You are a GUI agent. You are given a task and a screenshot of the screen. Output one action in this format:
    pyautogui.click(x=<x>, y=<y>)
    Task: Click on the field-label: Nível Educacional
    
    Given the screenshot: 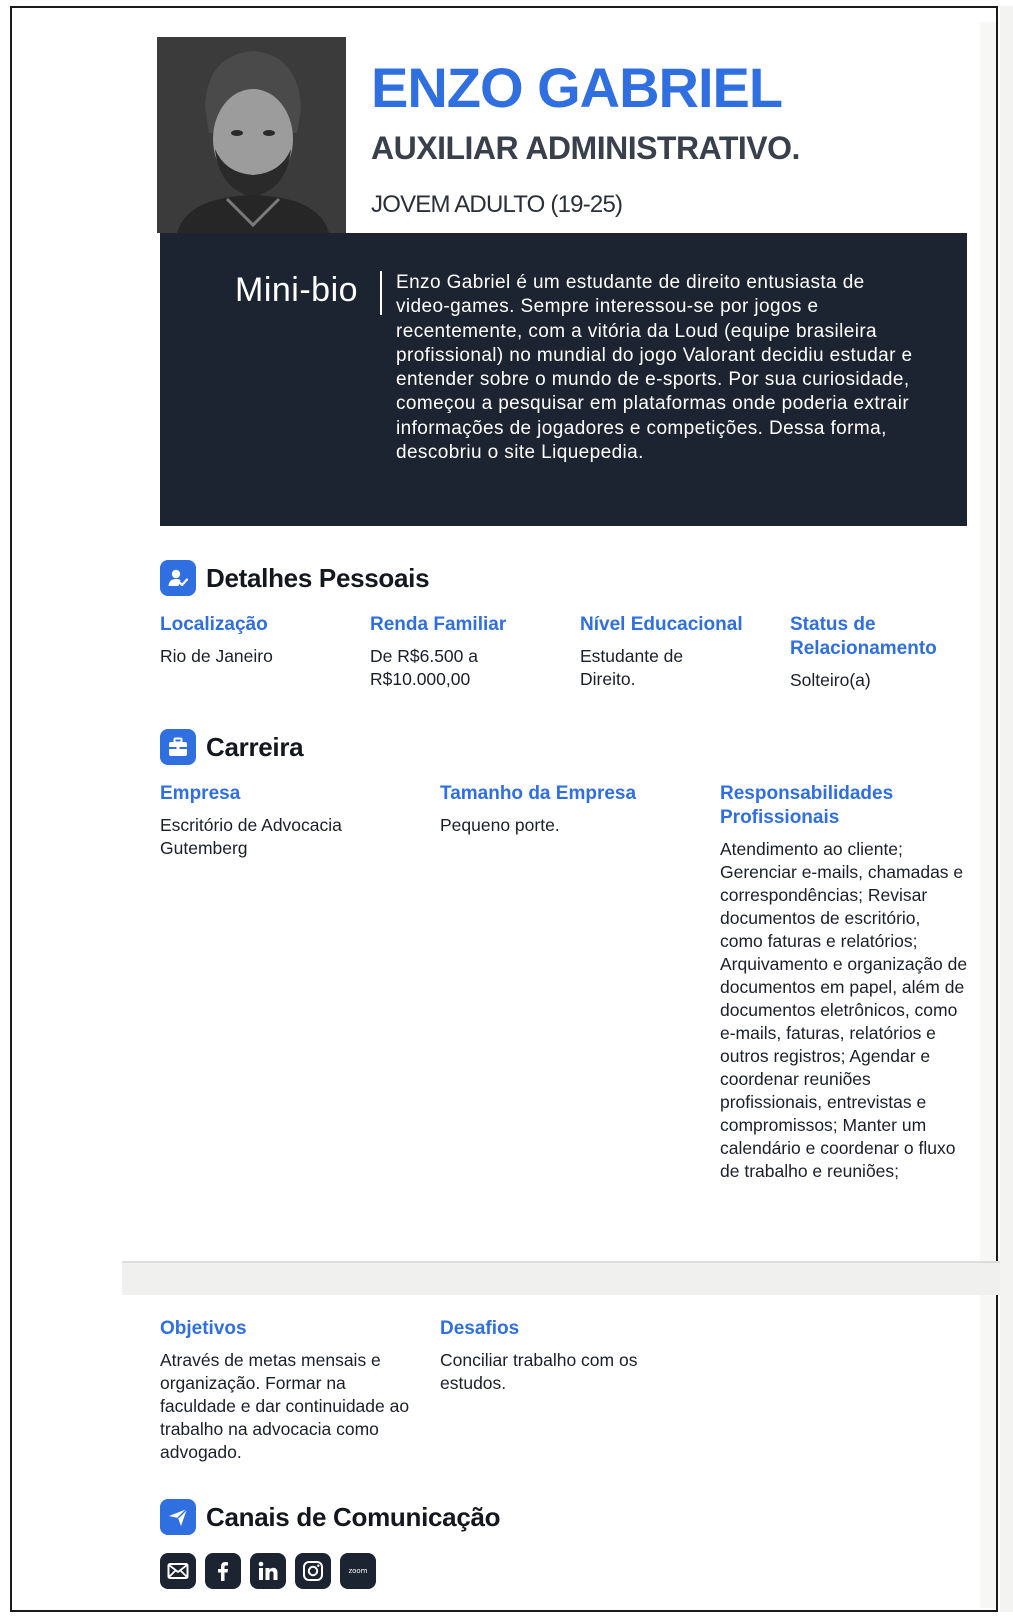 What is the action you would take?
    pyautogui.click(x=661, y=624)
    